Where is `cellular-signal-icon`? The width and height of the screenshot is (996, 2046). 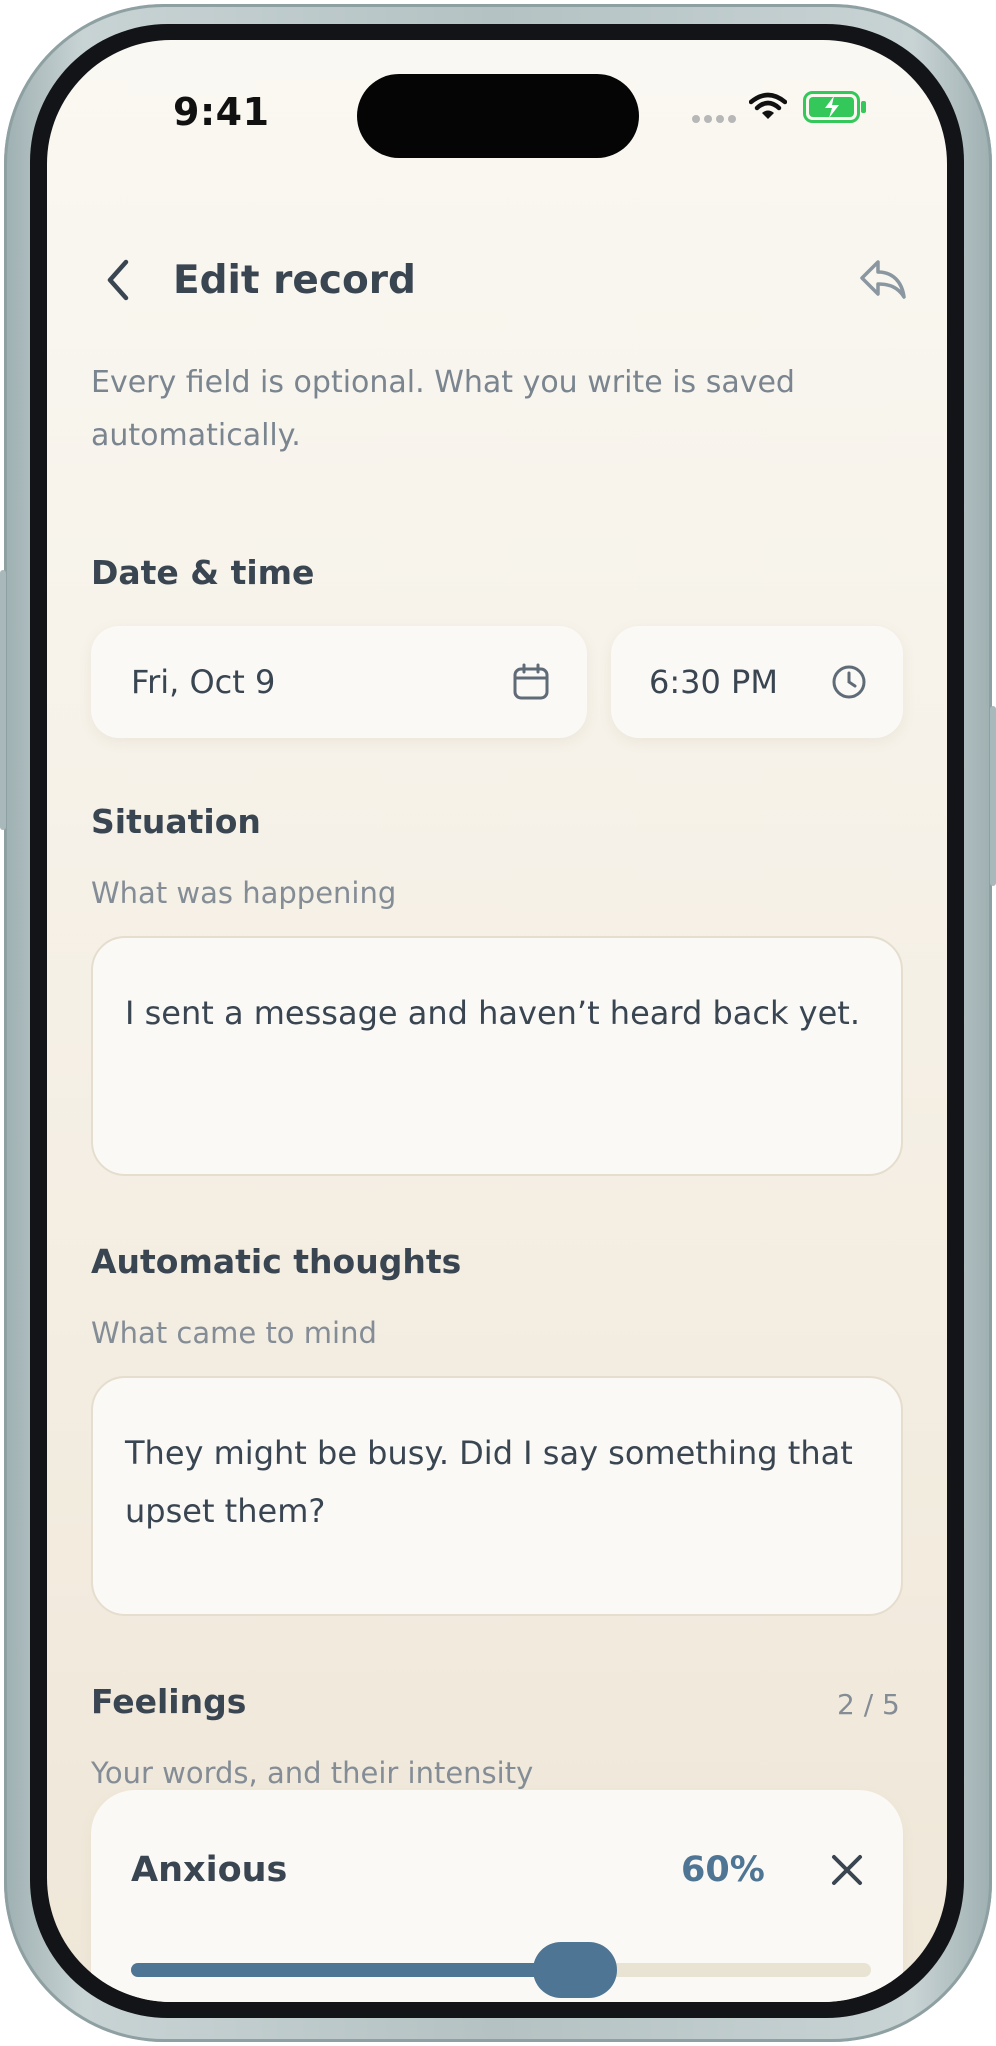
cellular-signal-icon is located at coordinates (714, 119).